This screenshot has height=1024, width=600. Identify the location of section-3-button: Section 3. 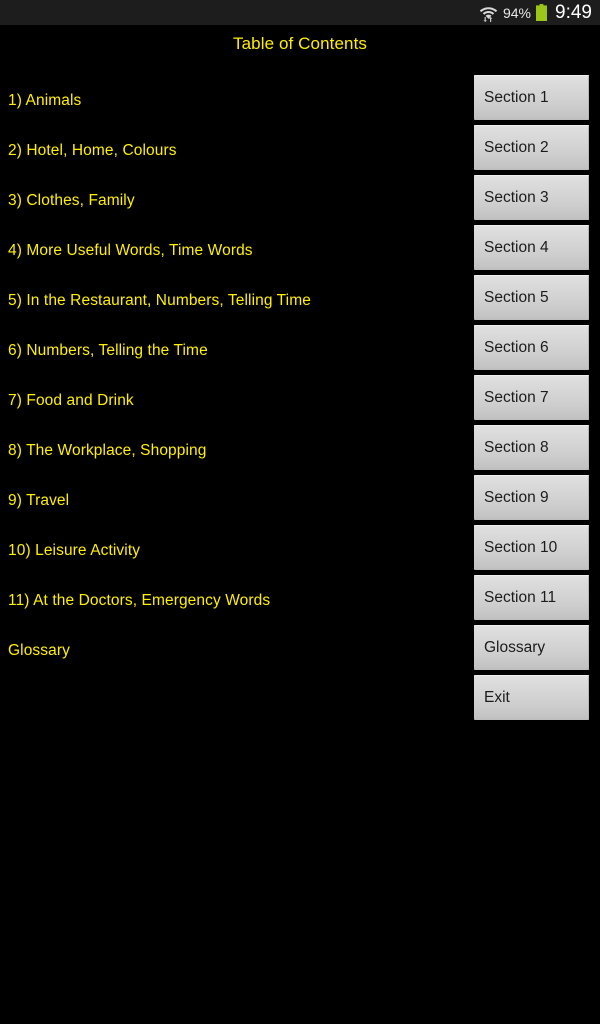
(531, 197).